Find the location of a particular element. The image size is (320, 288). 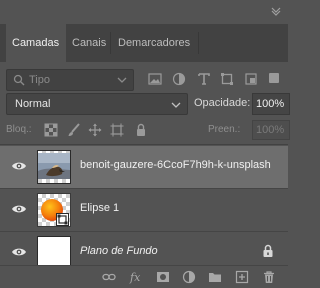

delete-layer-trash-icon is located at coordinates (269, 277).